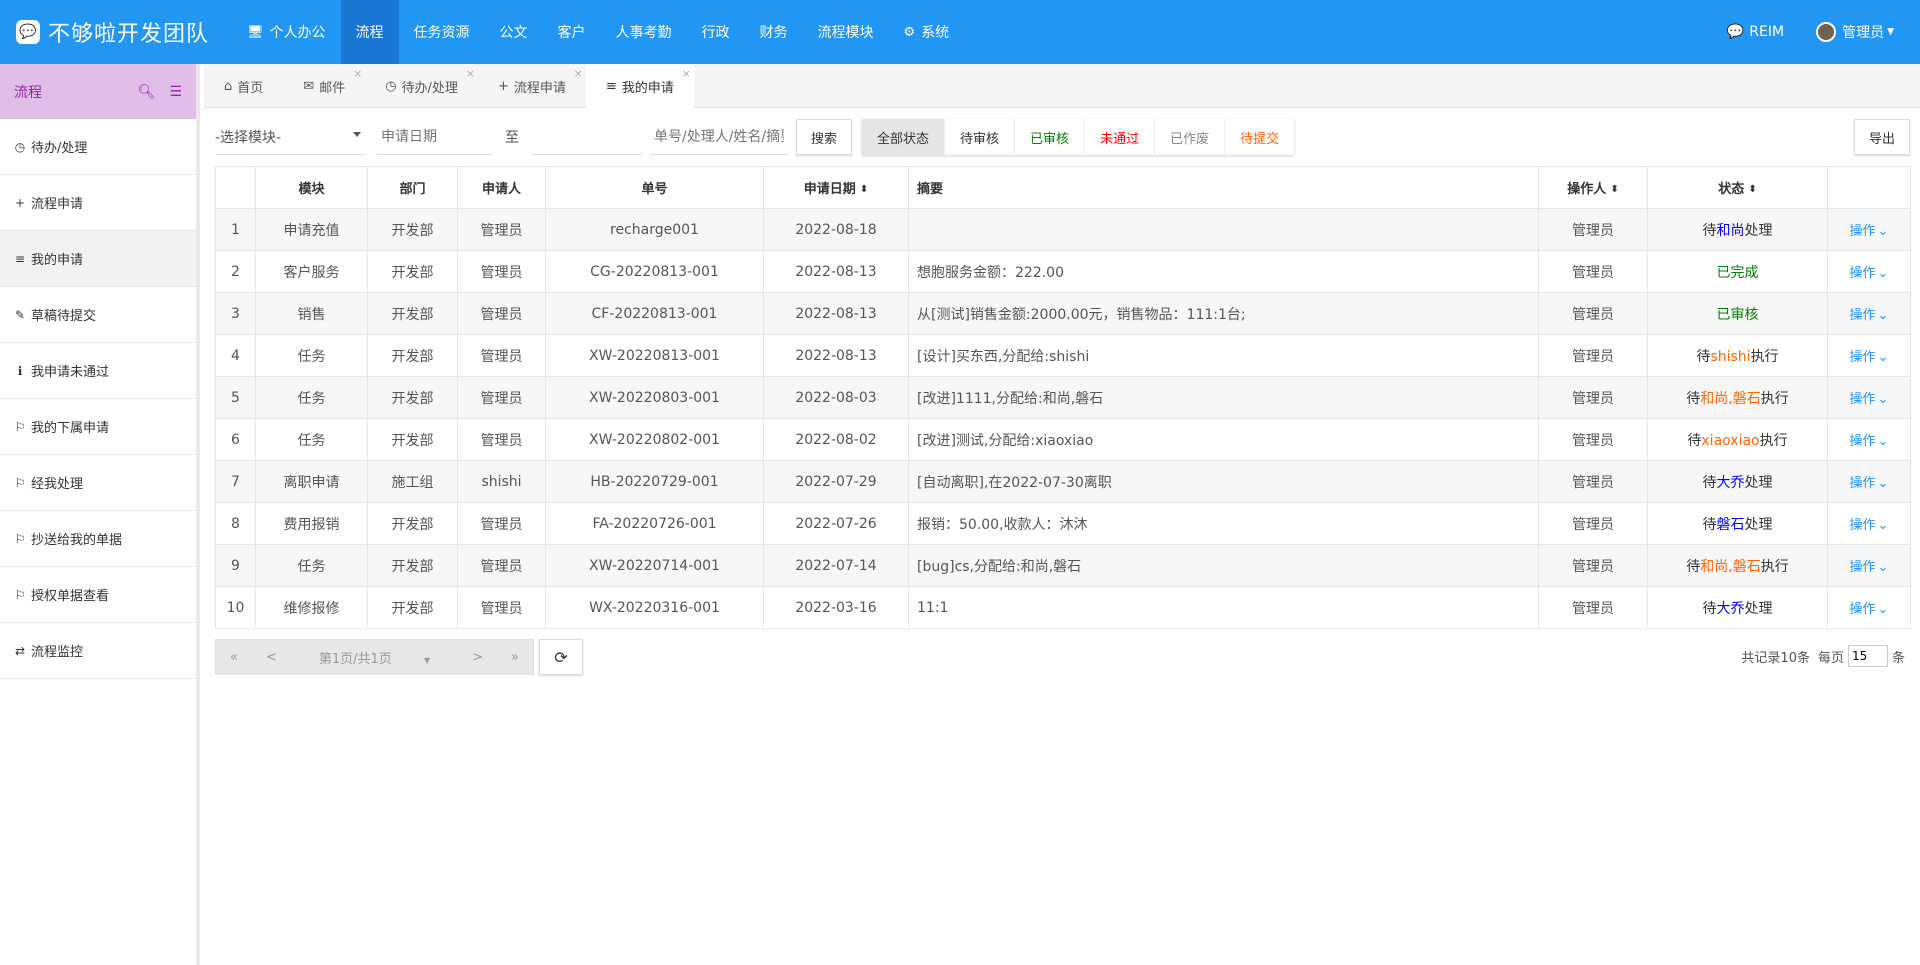  What do you see at coordinates (98, 259) in the screenshot?
I see `sidebar-item-2: ≡ 我的申请` at bounding box center [98, 259].